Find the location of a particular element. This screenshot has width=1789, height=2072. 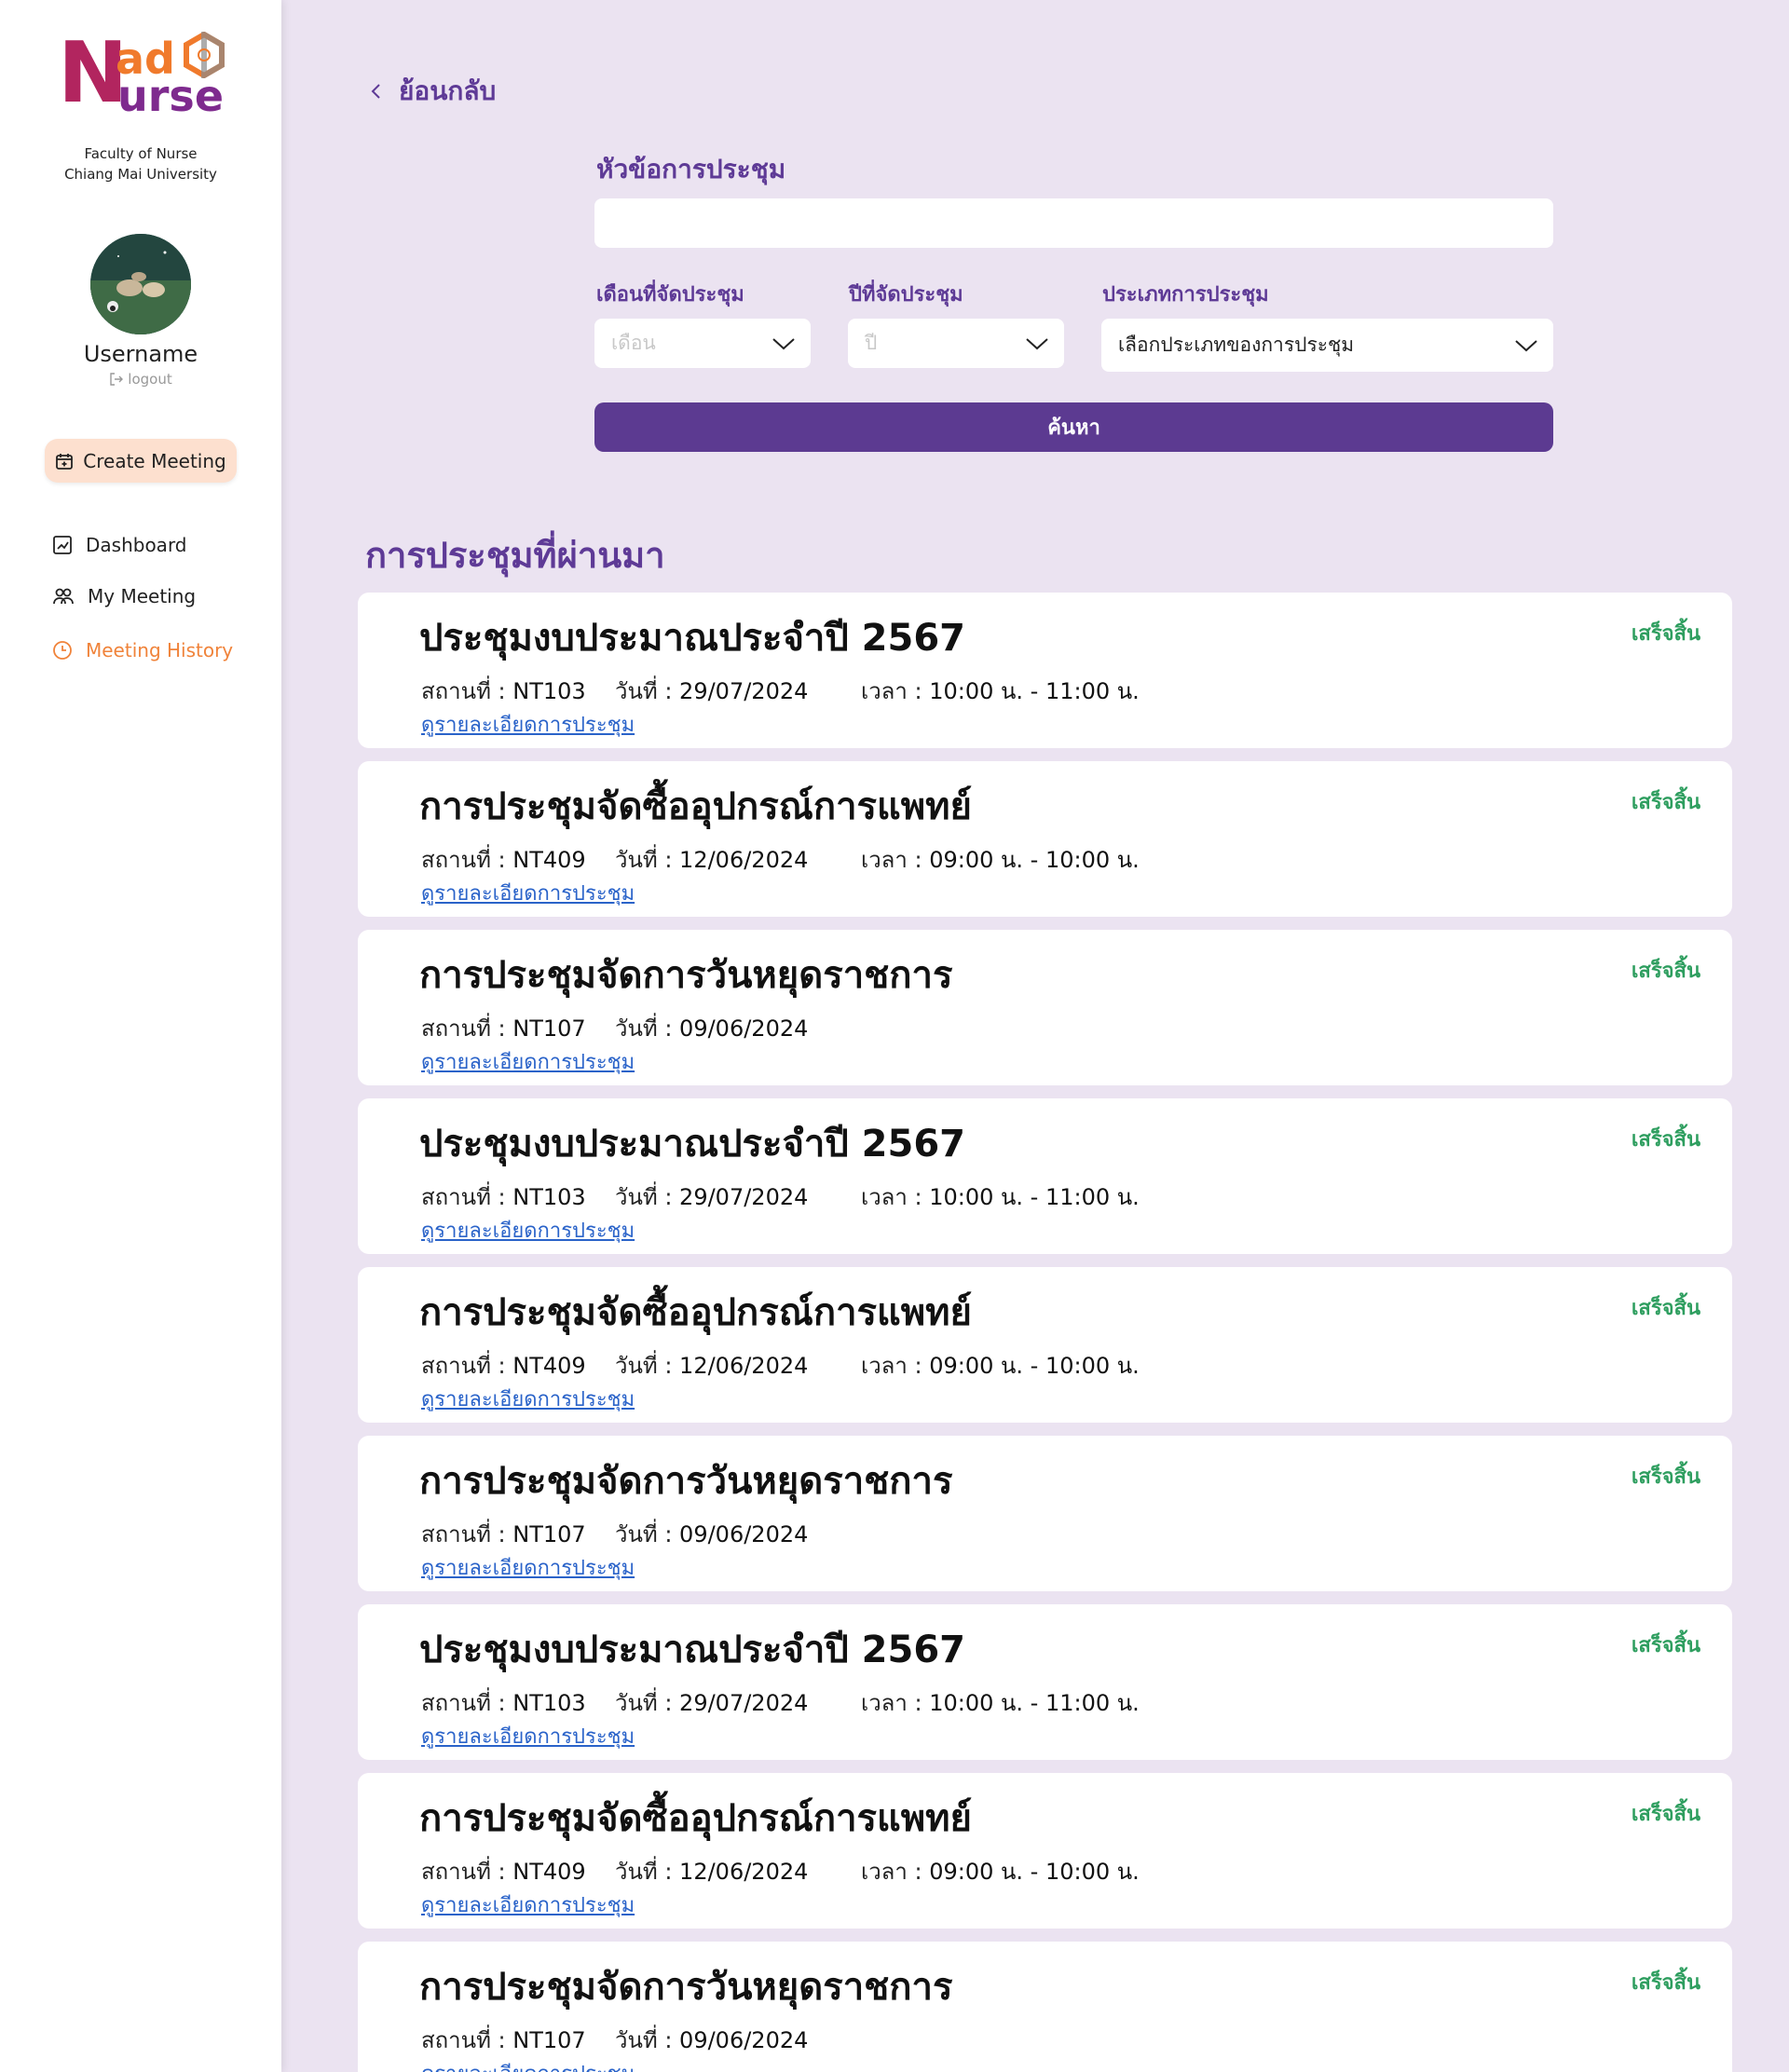

nadnurse-logo: N ad urse is located at coordinates (143, 74).